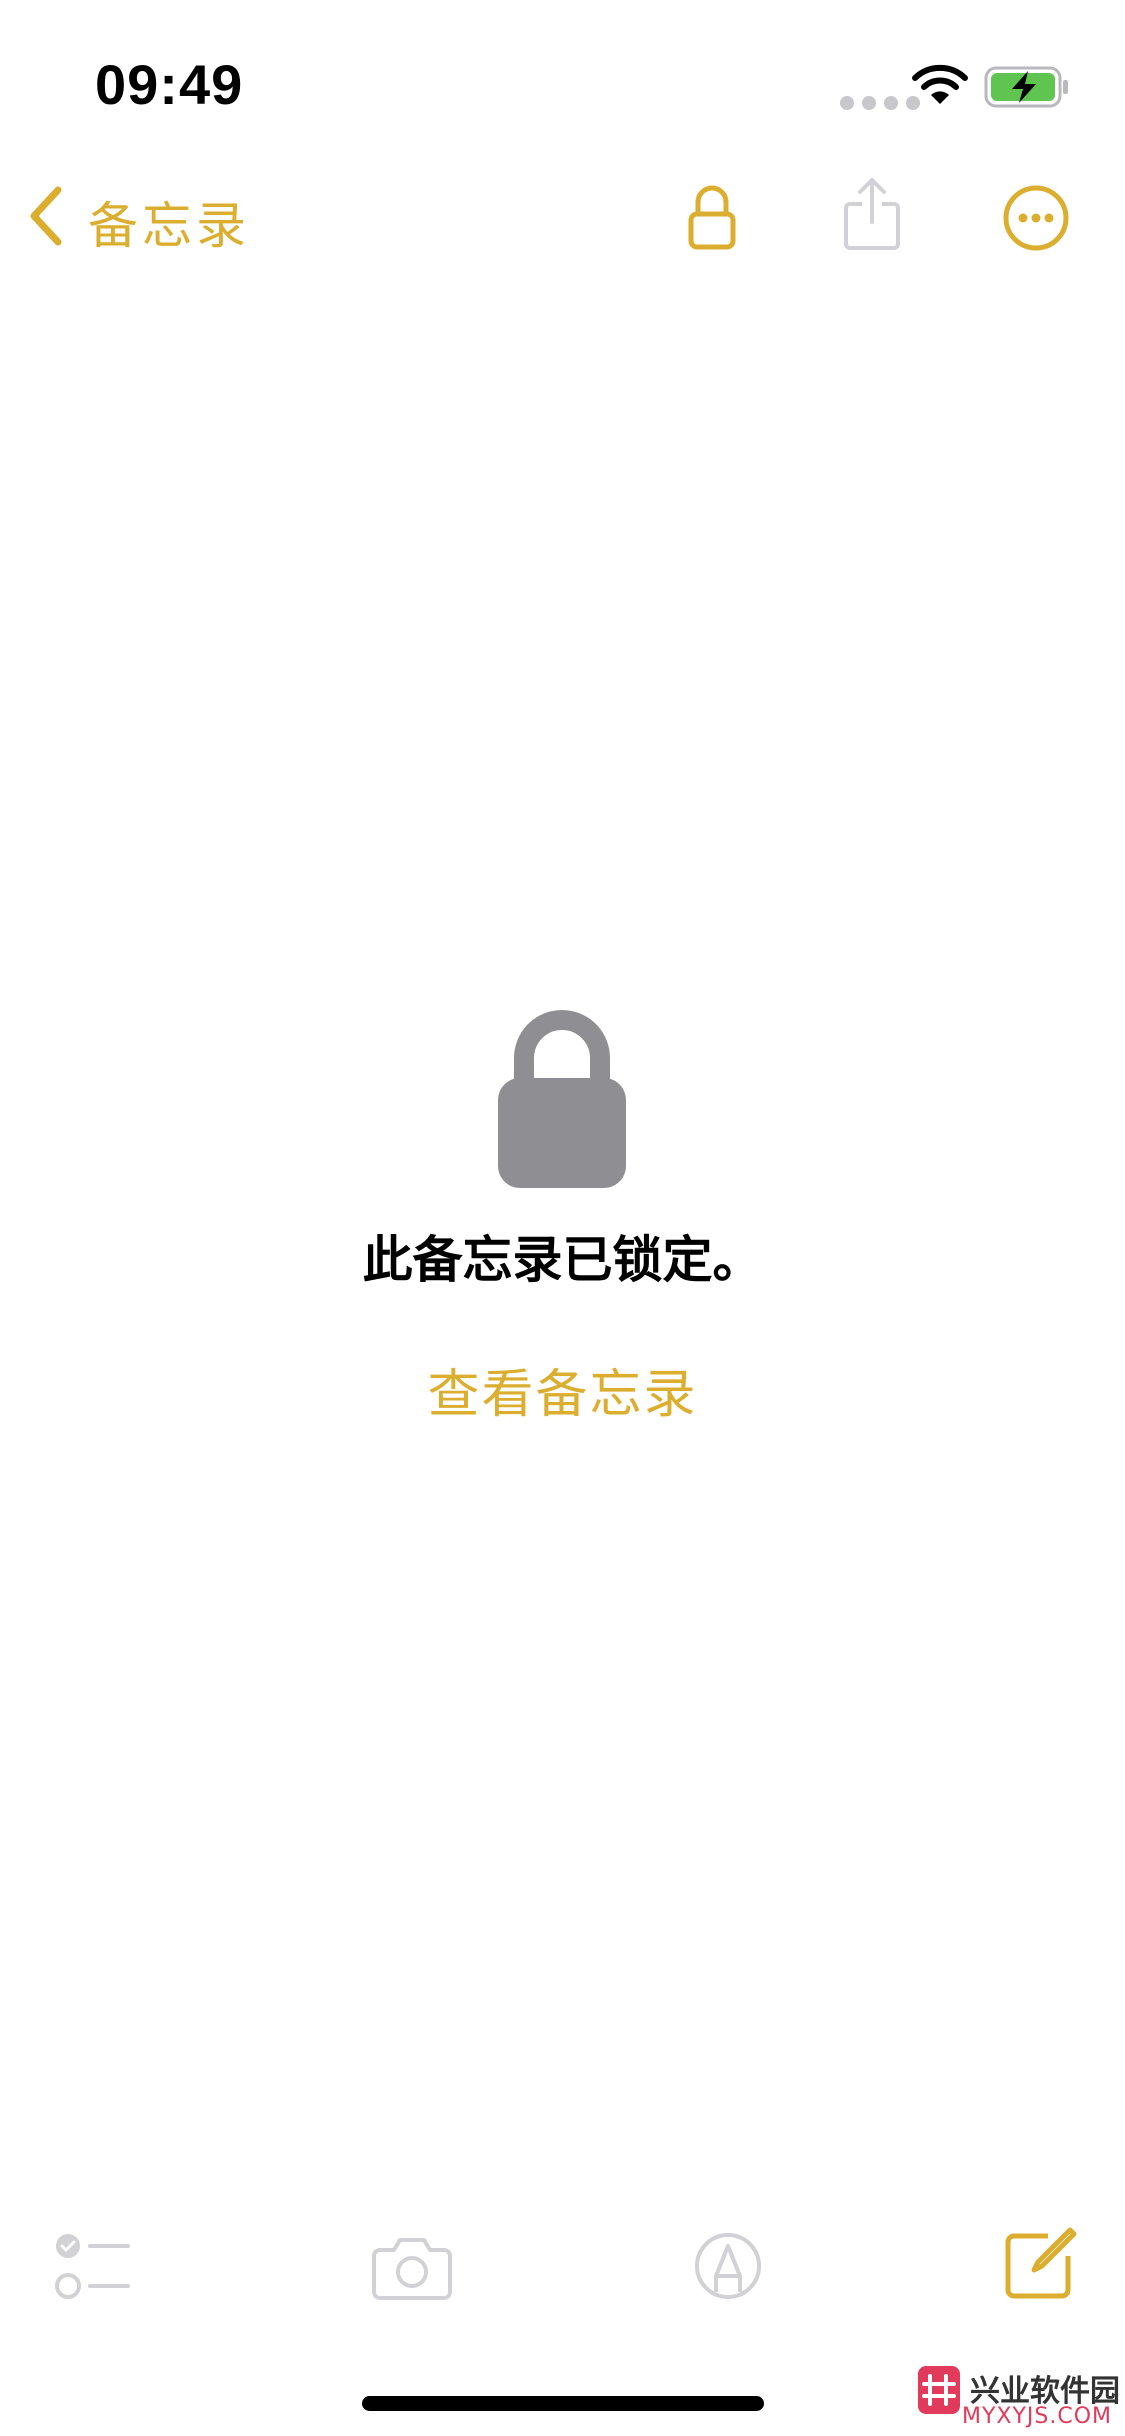 This screenshot has height=2436, width=1125. I want to click on back-chevron-icon, so click(46, 216).